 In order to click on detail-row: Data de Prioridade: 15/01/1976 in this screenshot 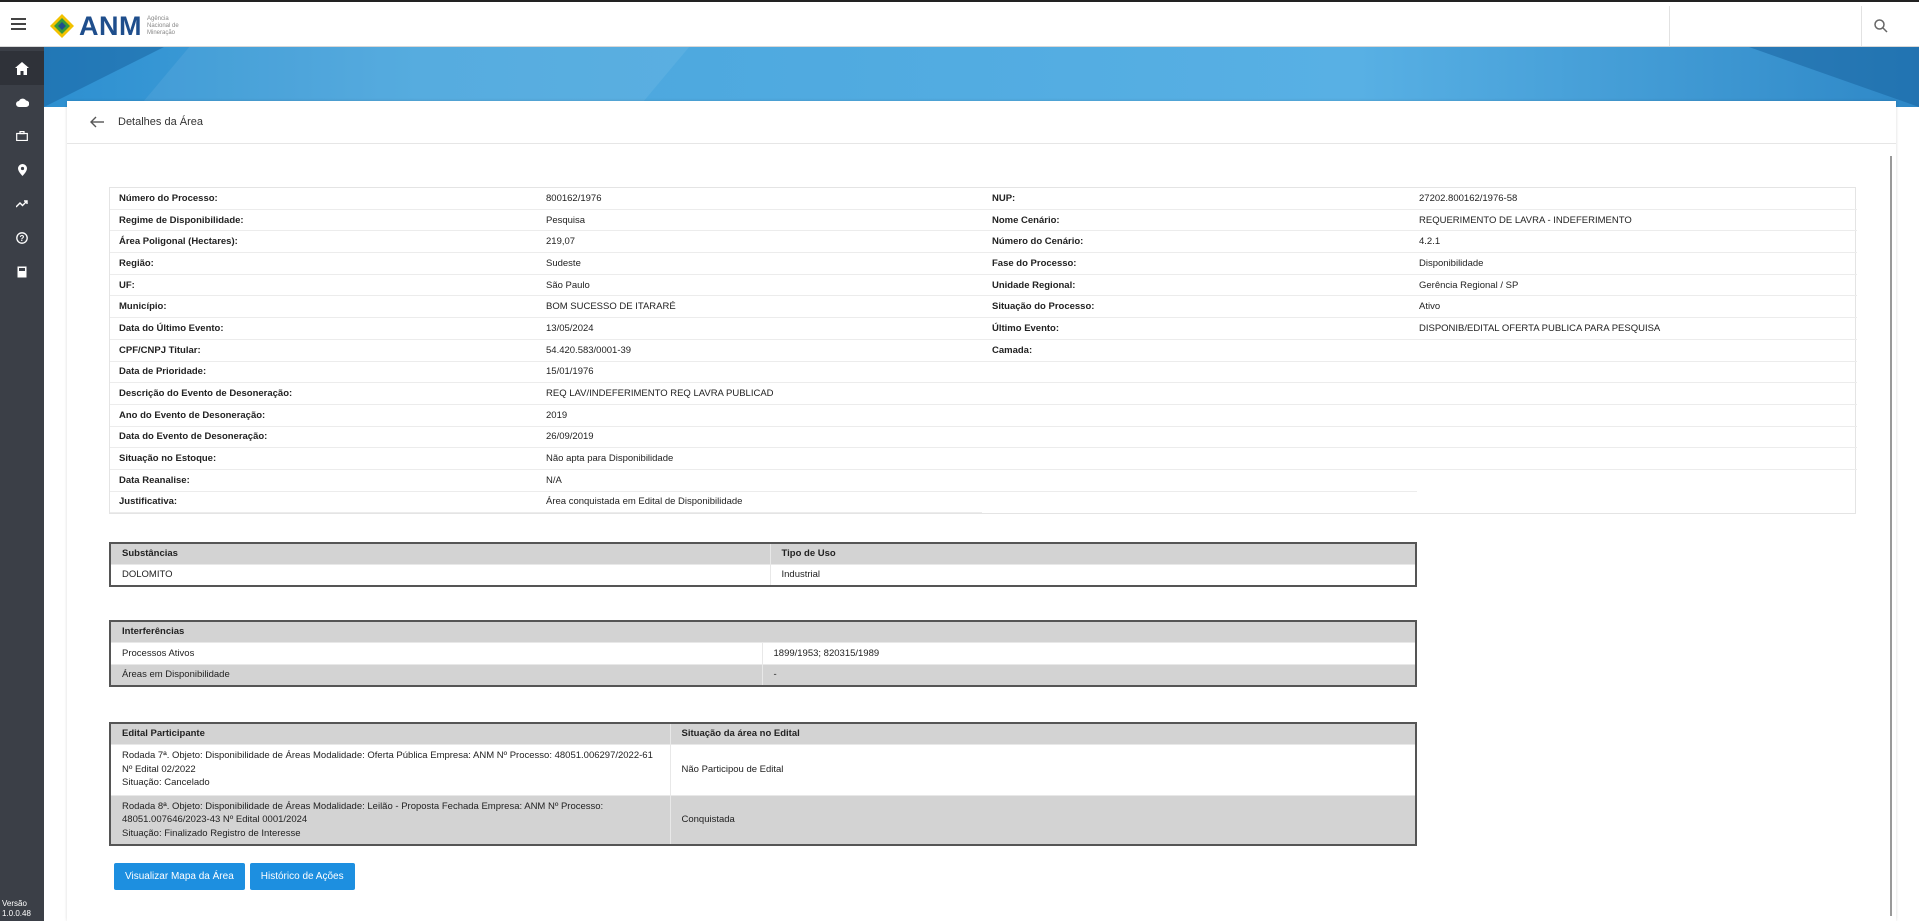, I will do `click(983, 373)`.